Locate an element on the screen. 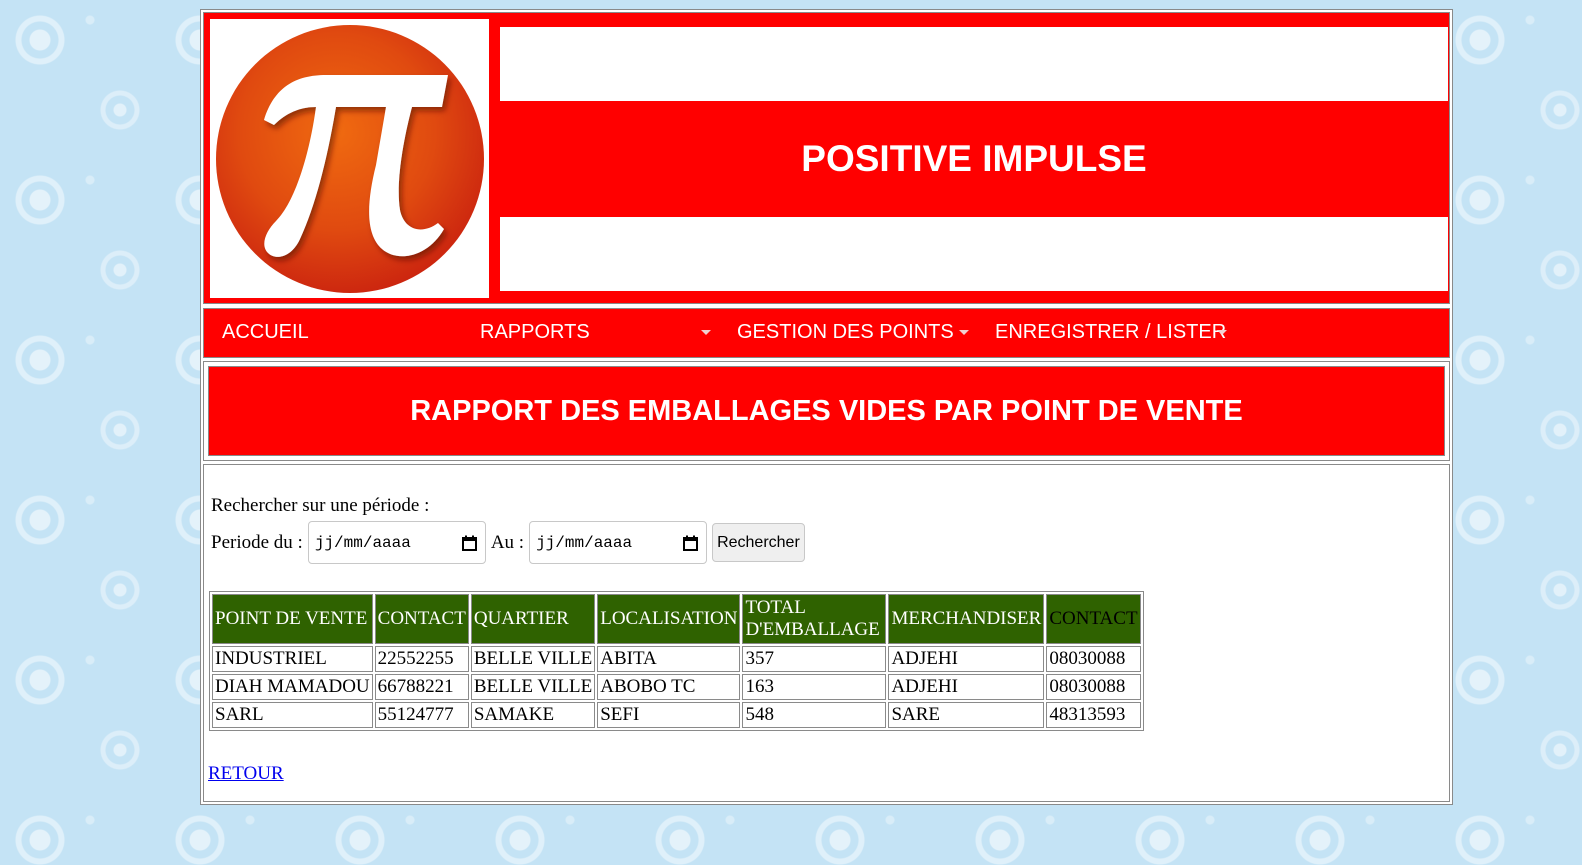  logo is located at coordinates (349, 158).